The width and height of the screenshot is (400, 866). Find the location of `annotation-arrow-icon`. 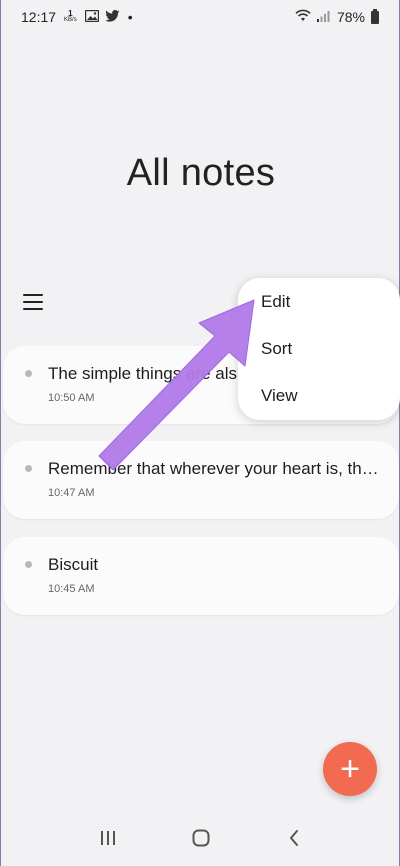

annotation-arrow-icon is located at coordinates (176, 385).